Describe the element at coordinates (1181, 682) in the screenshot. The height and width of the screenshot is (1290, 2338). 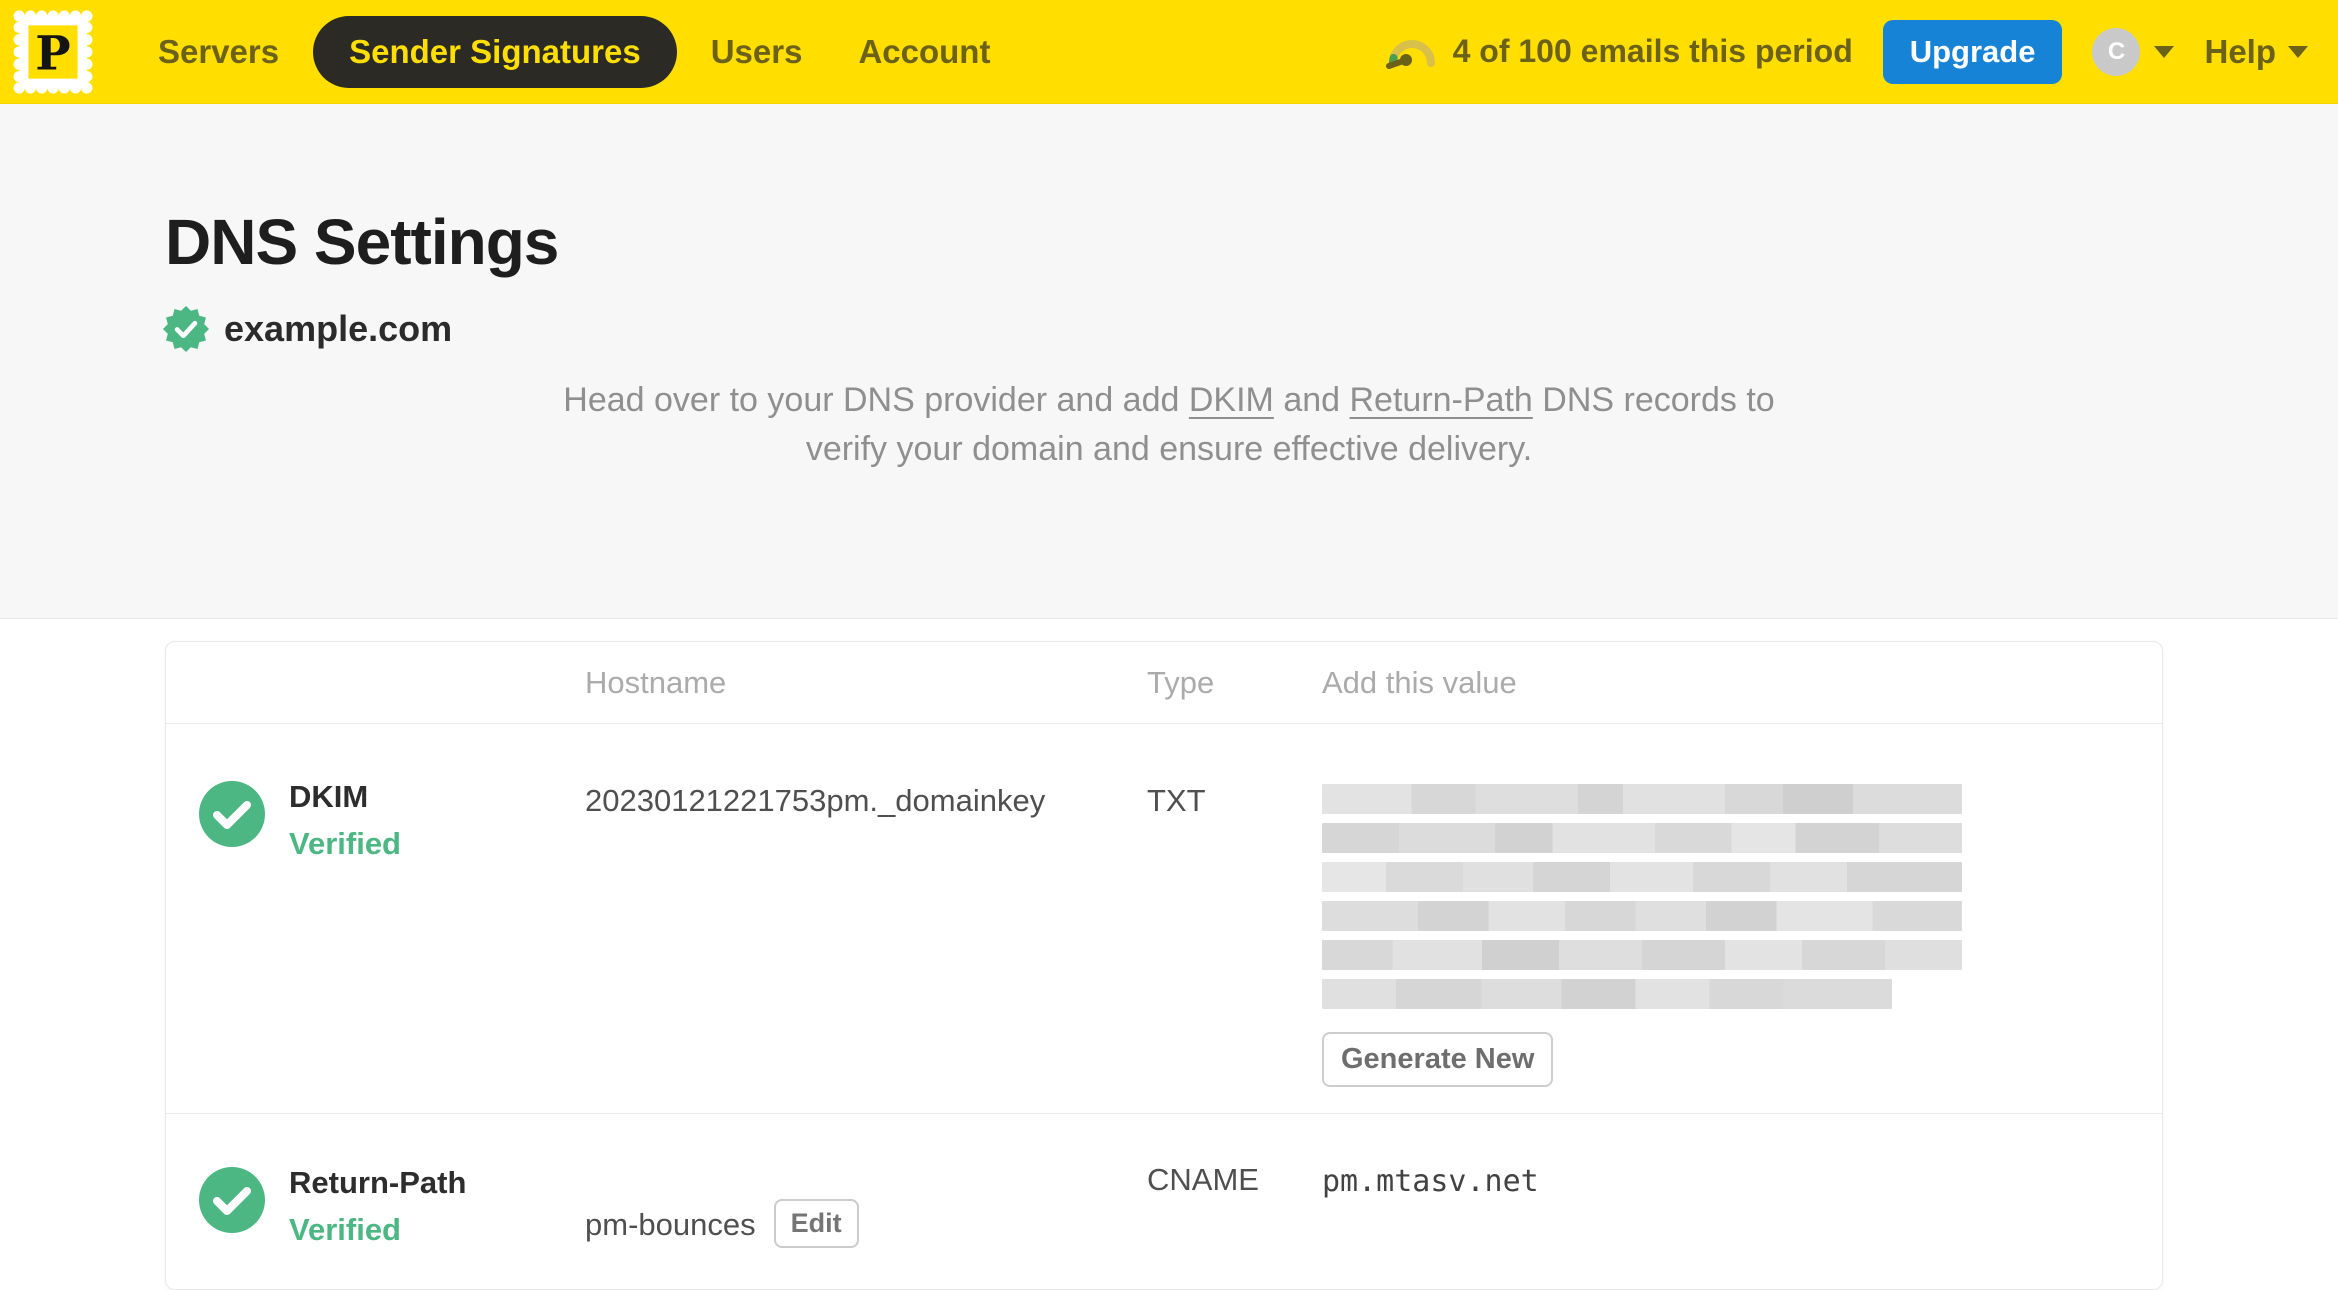
I see `column-header-type: Type` at that location.